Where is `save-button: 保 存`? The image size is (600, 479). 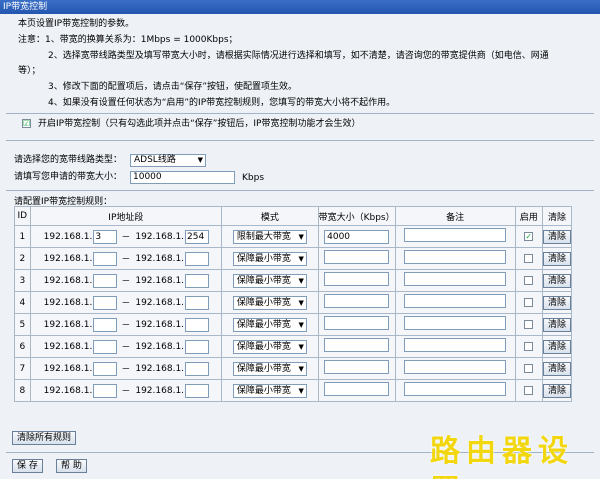
save-button: 保 存 is located at coordinates (27, 466).